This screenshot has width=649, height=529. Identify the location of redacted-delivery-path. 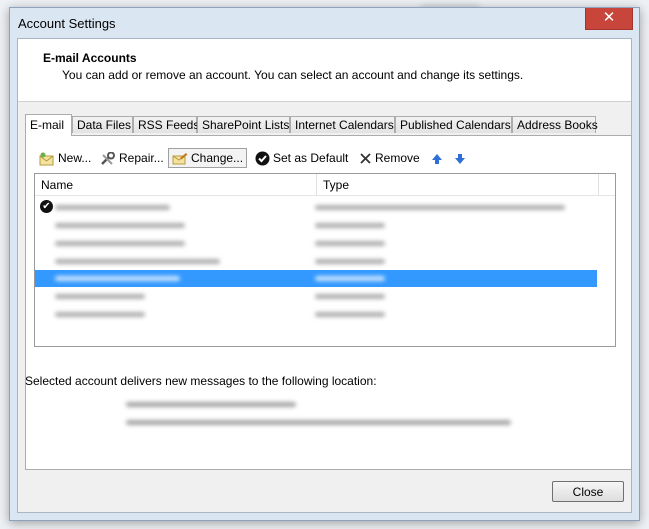
(318, 422).